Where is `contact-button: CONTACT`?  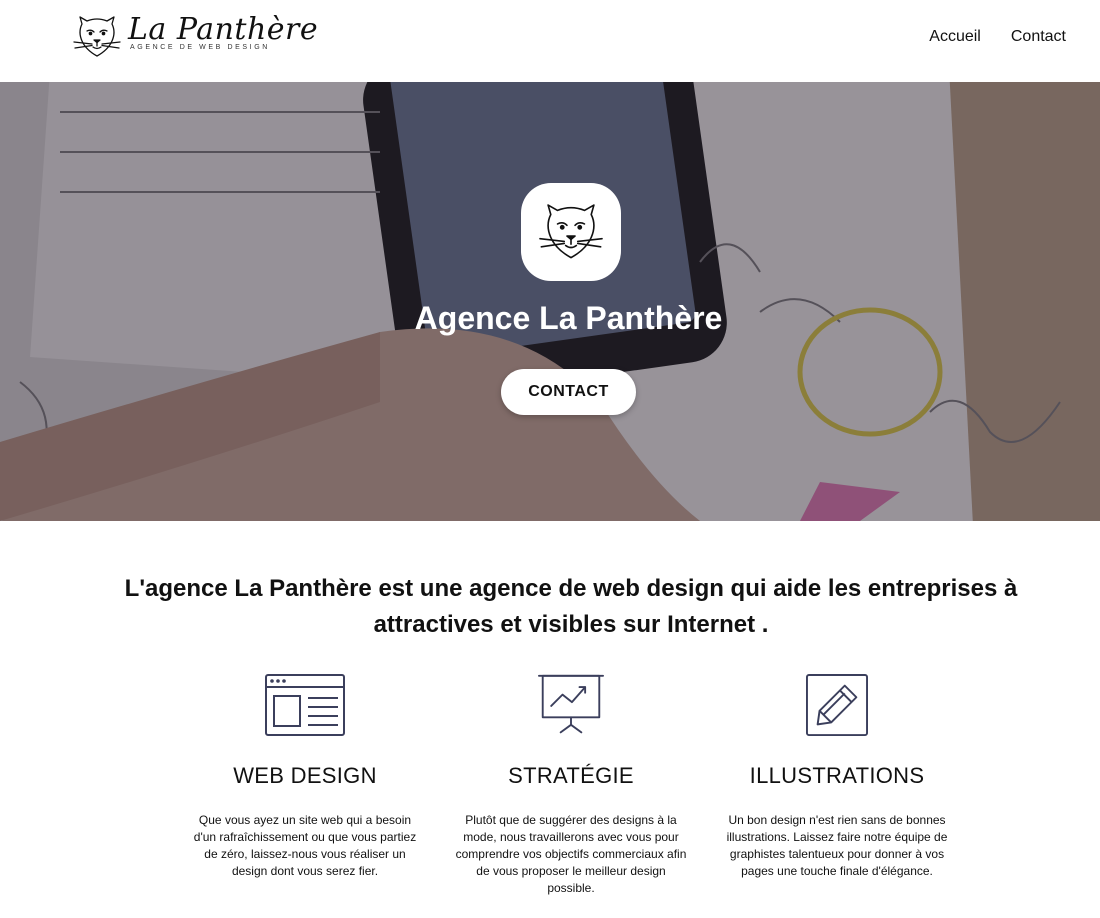
contact-button: CONTACT is located at coordinates (568, 392).